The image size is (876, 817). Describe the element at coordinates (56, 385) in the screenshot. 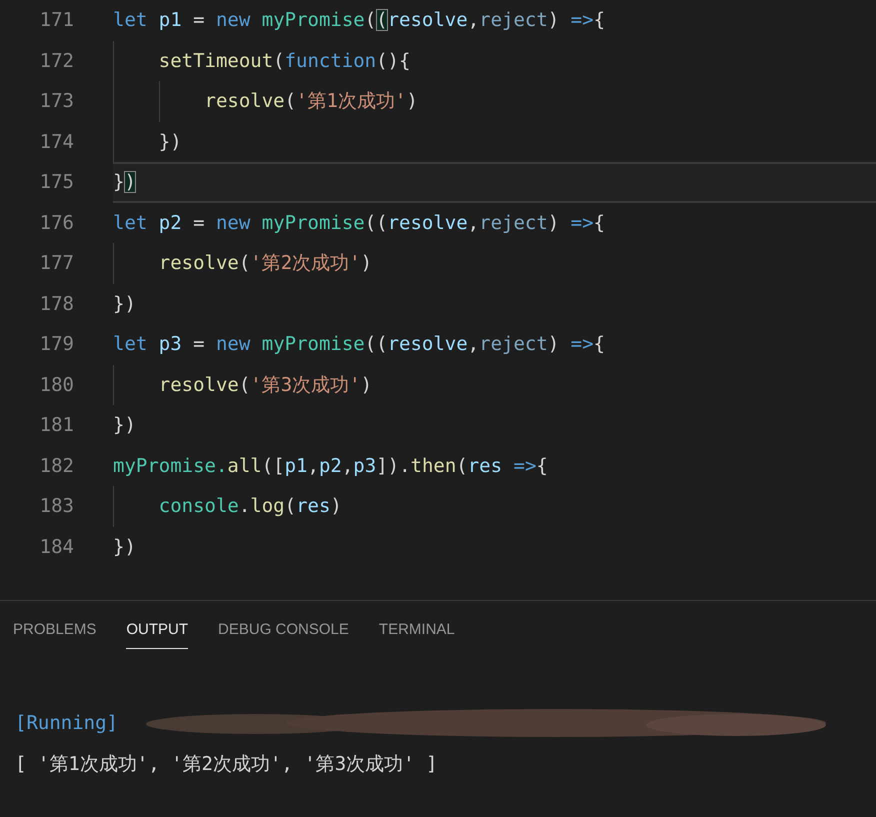

I see `line-number: 180` at that location.